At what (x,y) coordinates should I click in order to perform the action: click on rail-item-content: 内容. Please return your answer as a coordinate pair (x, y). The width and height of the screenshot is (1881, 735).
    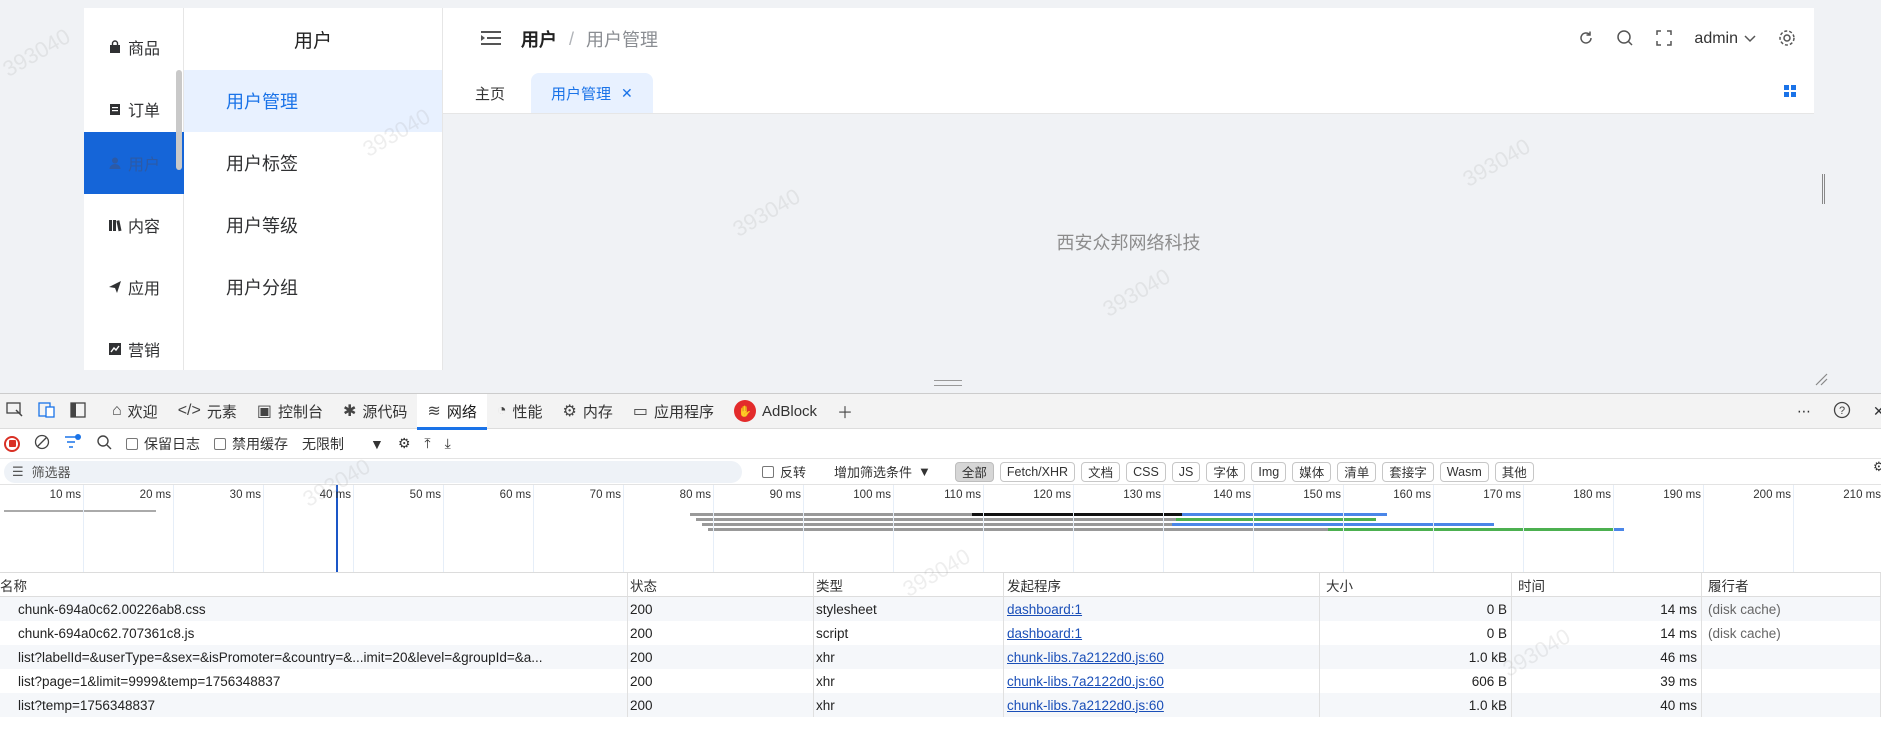
    Looking at the image, I should click on (134, 225).